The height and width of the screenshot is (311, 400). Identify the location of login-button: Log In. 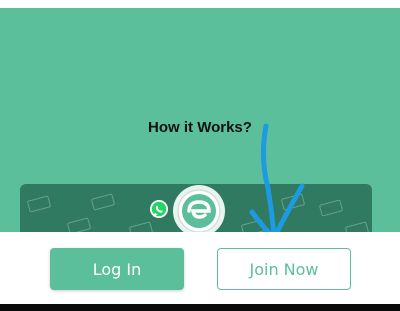
(117, 269).